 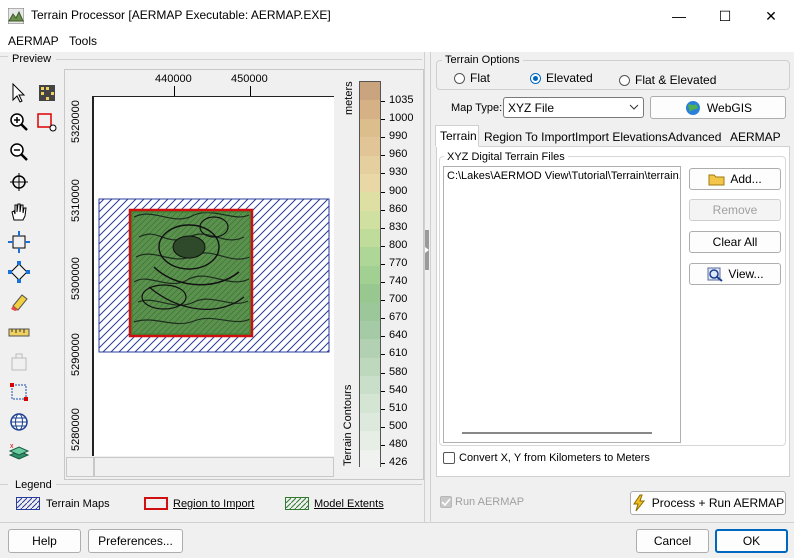 What do you see at coordinates (19, 452) in the screenshot?
I see `layers-icon: x` at bounding box center [19, 452].